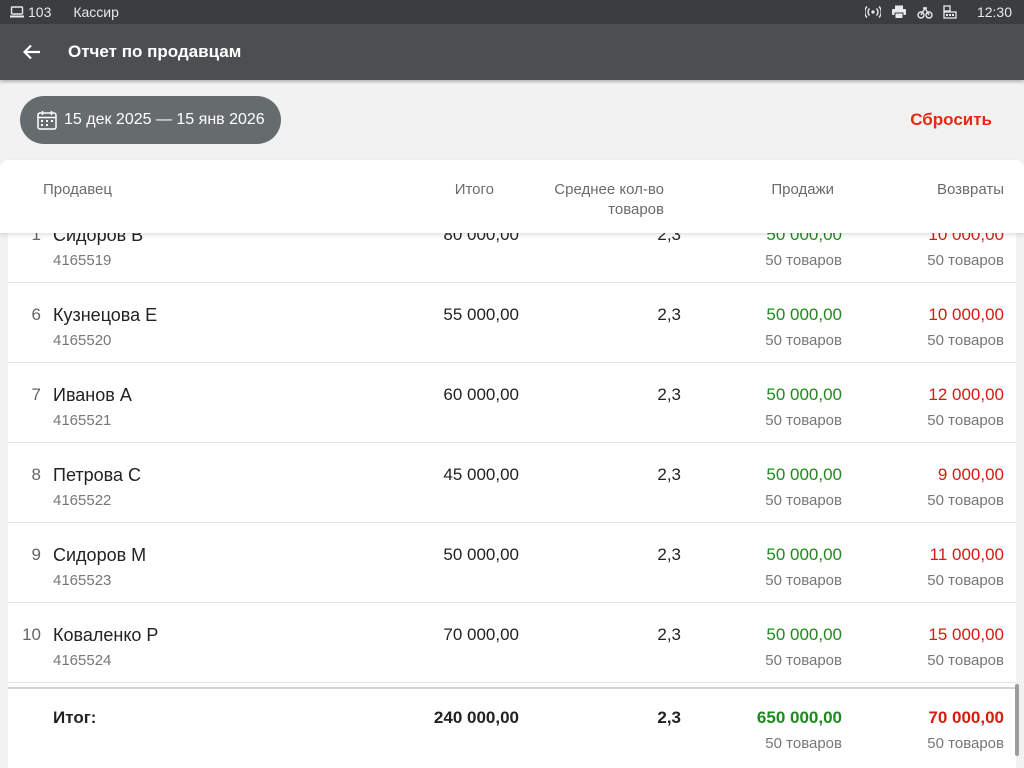 This screenshot has width=1024, height=768. Describe the element at coordinates (17, 12) in the screenshot. I see `computer-icon` at that location.